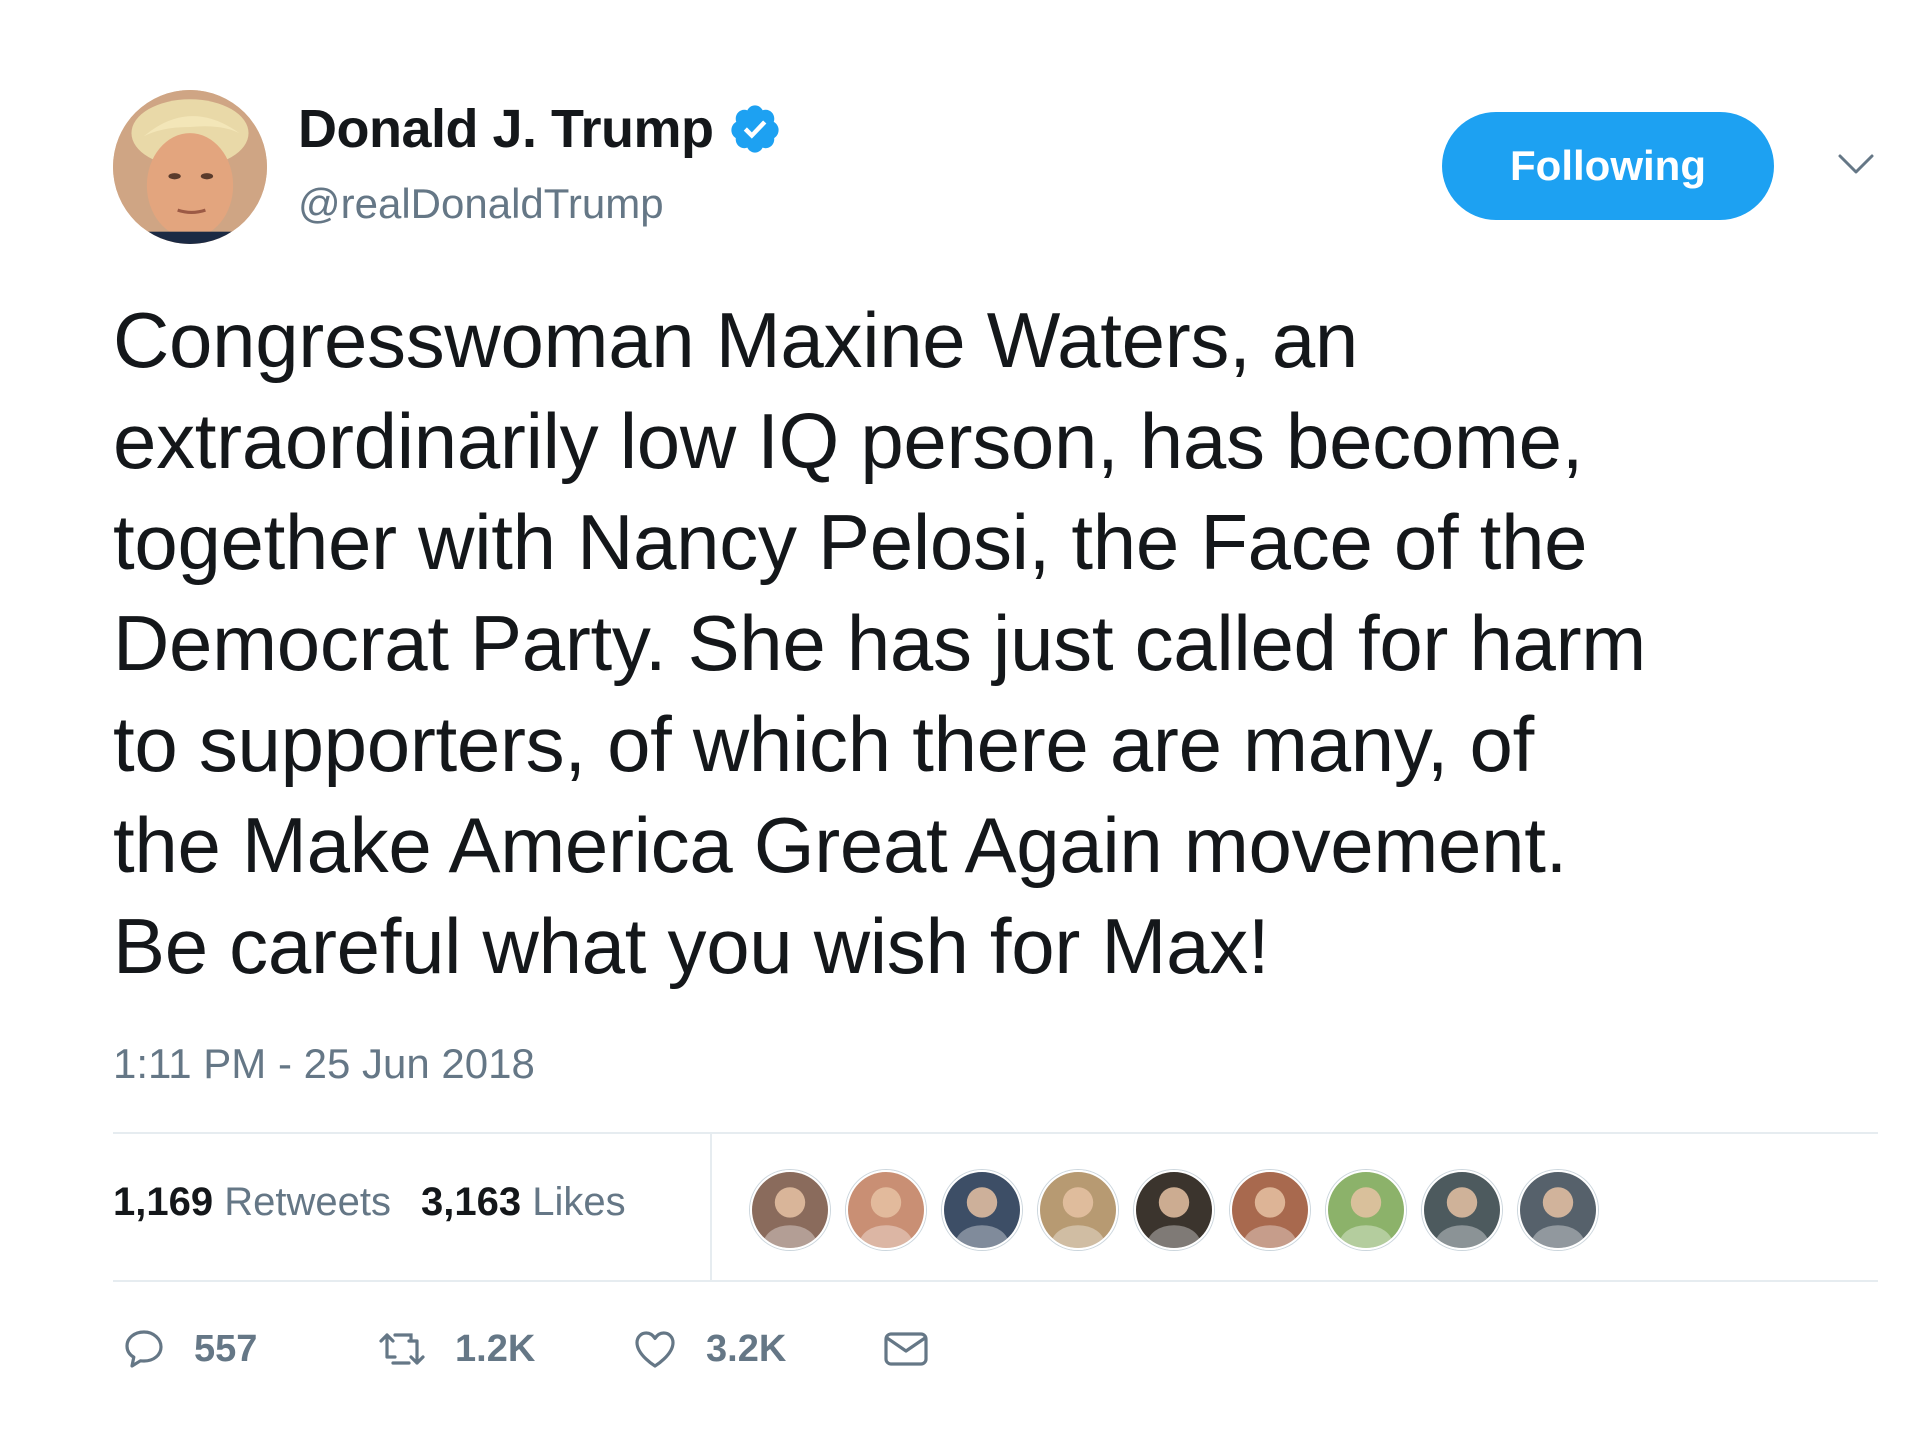 The width and height of the screenshot is (1920, 1440). Describe the element at coordinates (1608, 166) in the screenshot. I see `following-button: Following` at that location.